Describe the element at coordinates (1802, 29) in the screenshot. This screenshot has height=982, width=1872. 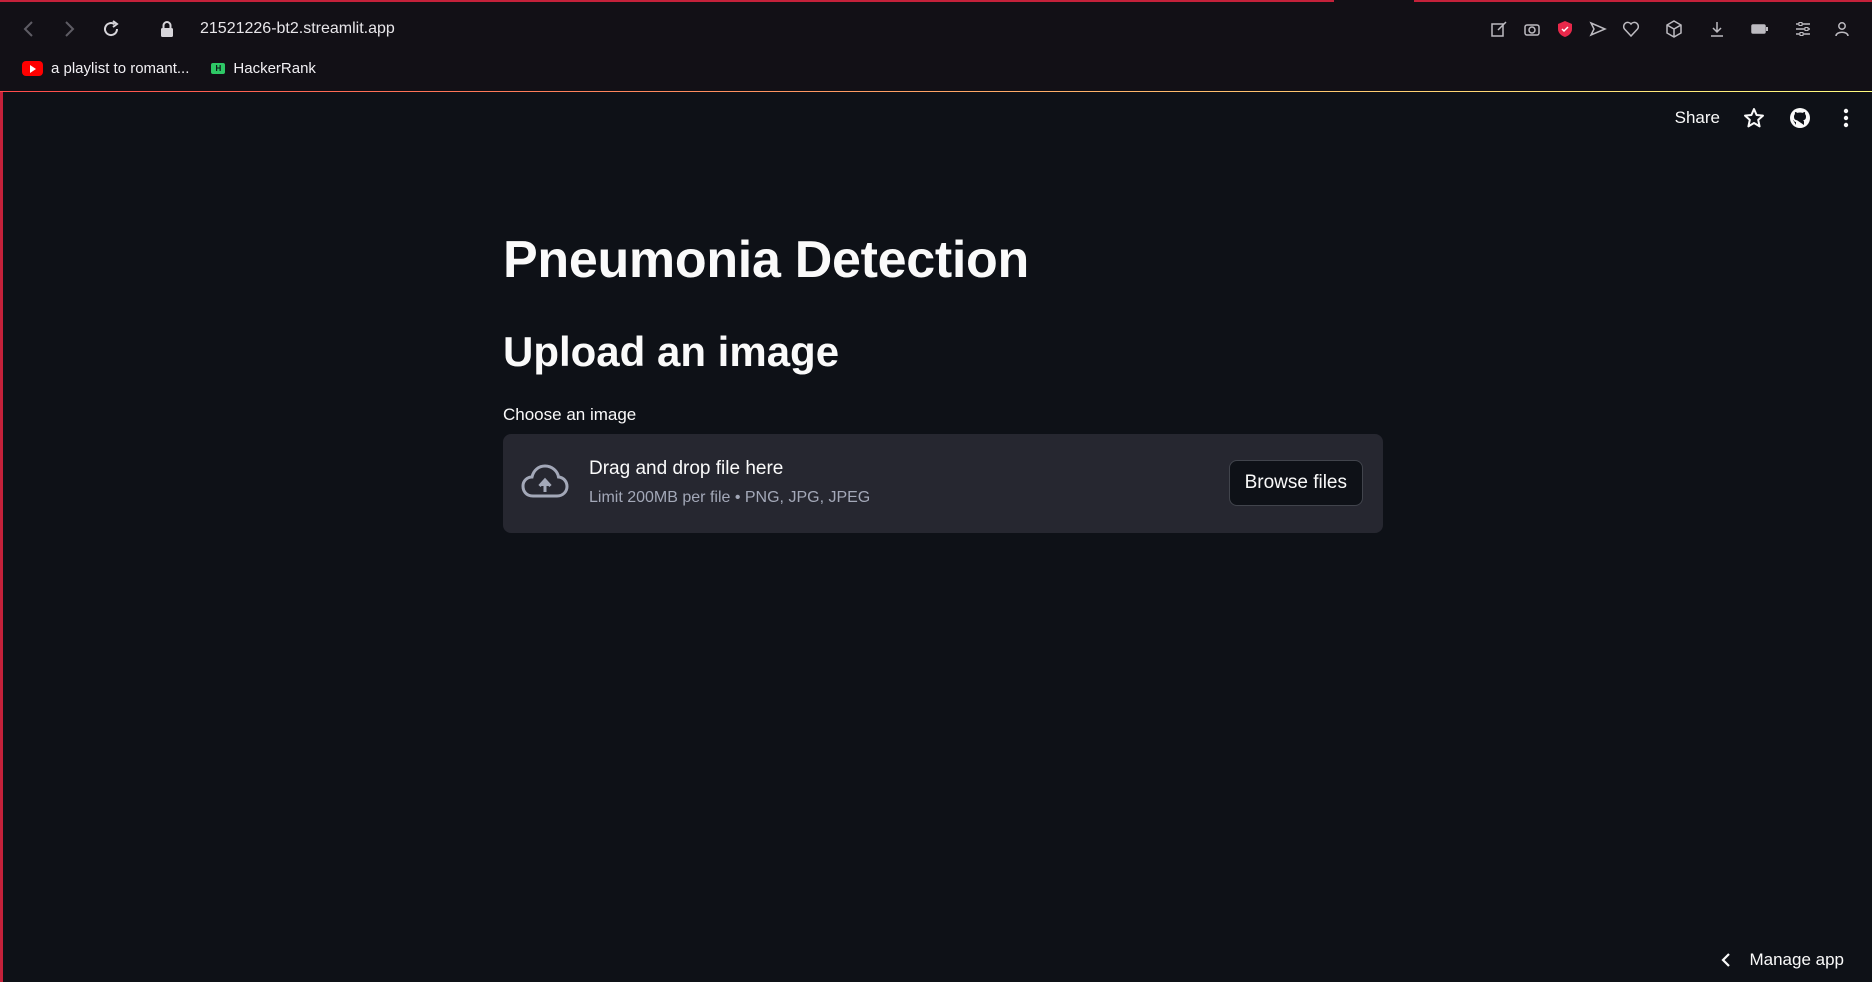
I see `sliders-icon` at that location.